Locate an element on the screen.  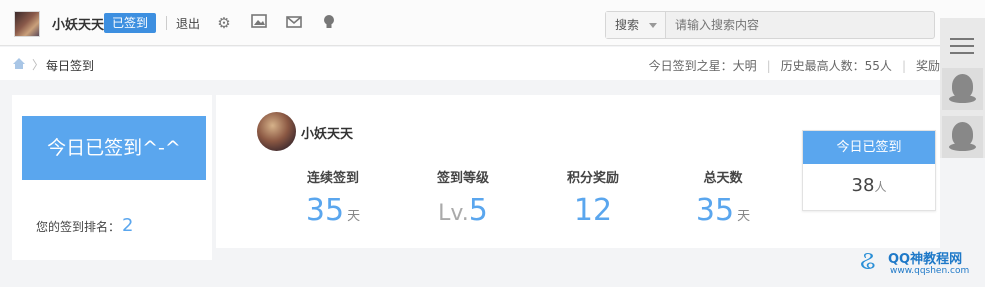
today-count-value: 38 is located at coordinates (863, 185).